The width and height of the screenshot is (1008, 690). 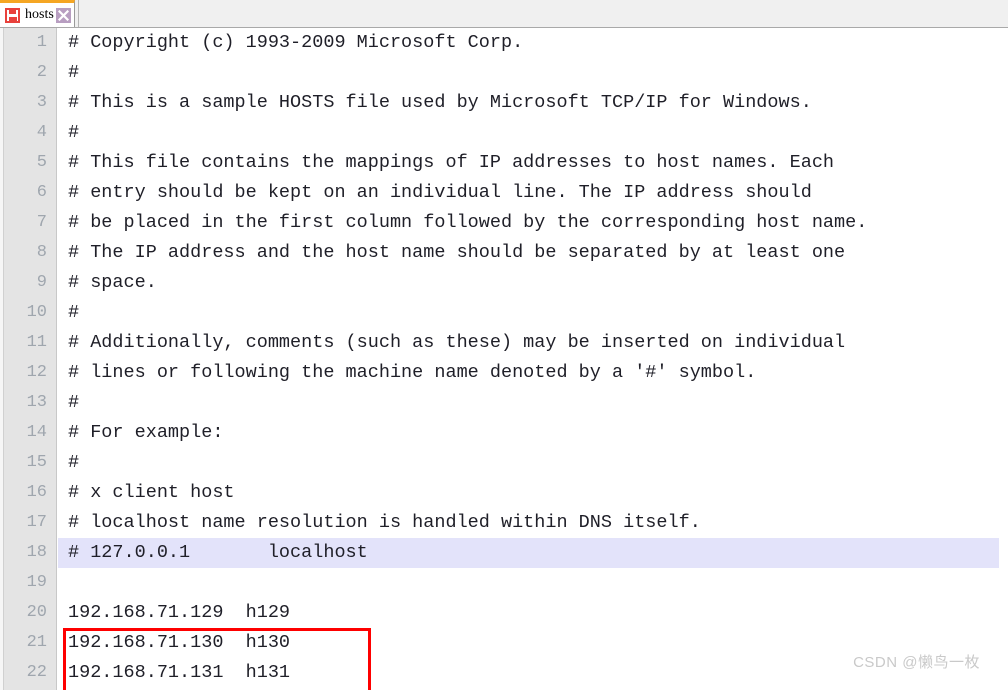 What do you see at coordinates (36, 672) in the screenshot?
I see `line-number: 22` at bounding box center [36, 672].